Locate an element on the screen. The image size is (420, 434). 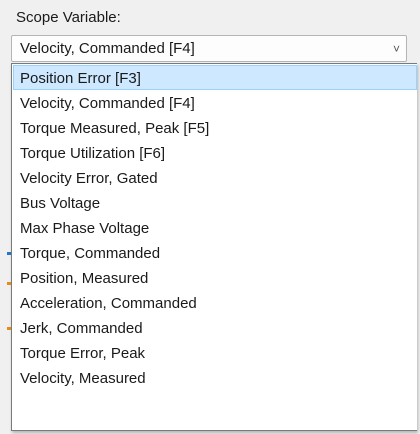
dropdown-item-velocity-commanded: Velocity, Commanded [F4] is located at coordinates (215, 102).